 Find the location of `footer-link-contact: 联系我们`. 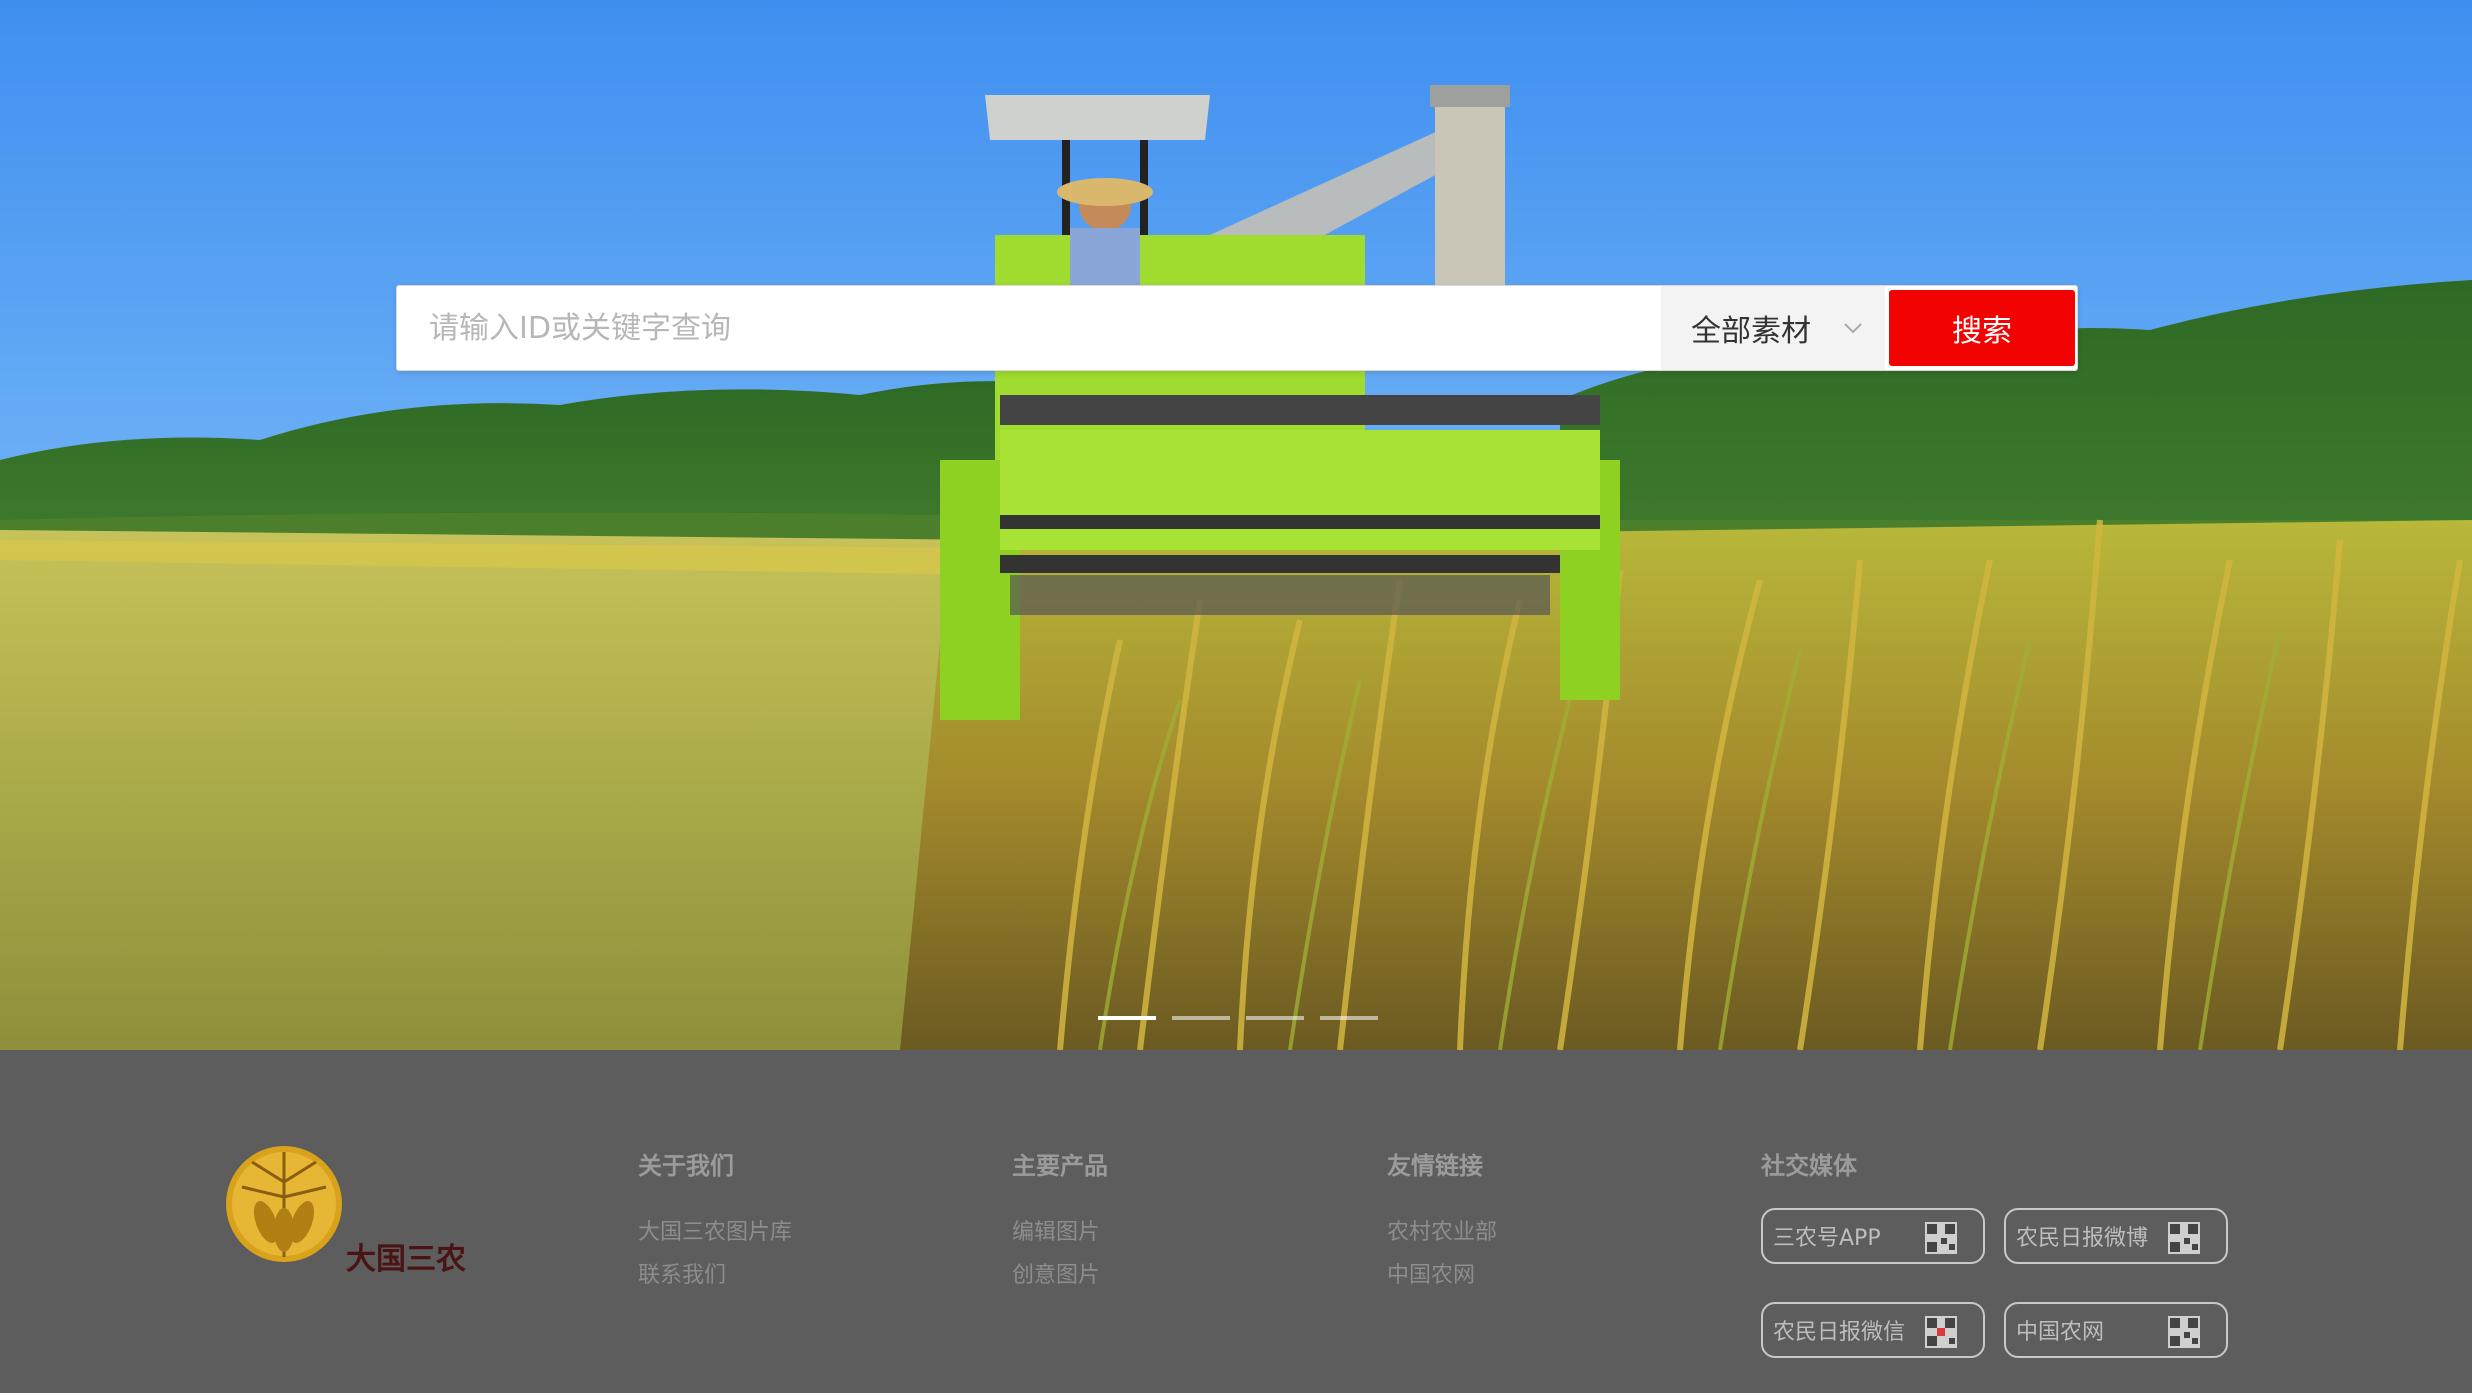

footer-link-contact: 联系我们 is located at coordinates (715, 1275).